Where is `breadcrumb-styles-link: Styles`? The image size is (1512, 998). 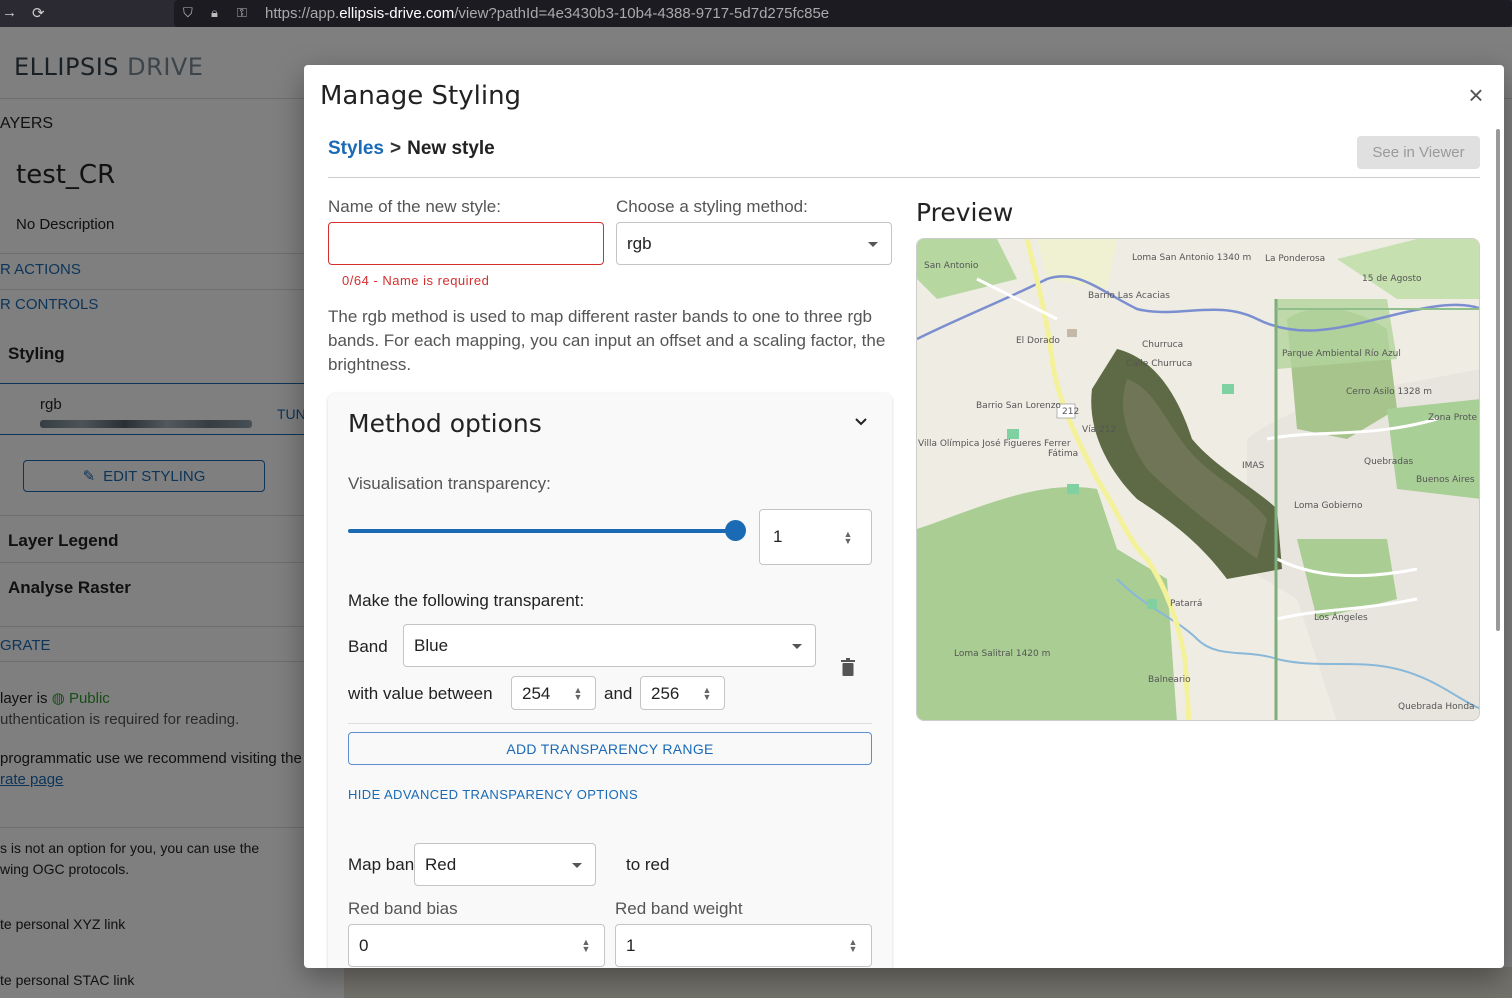
breadcrumb-styles-link: Styles is located at coordinates (356, 148).